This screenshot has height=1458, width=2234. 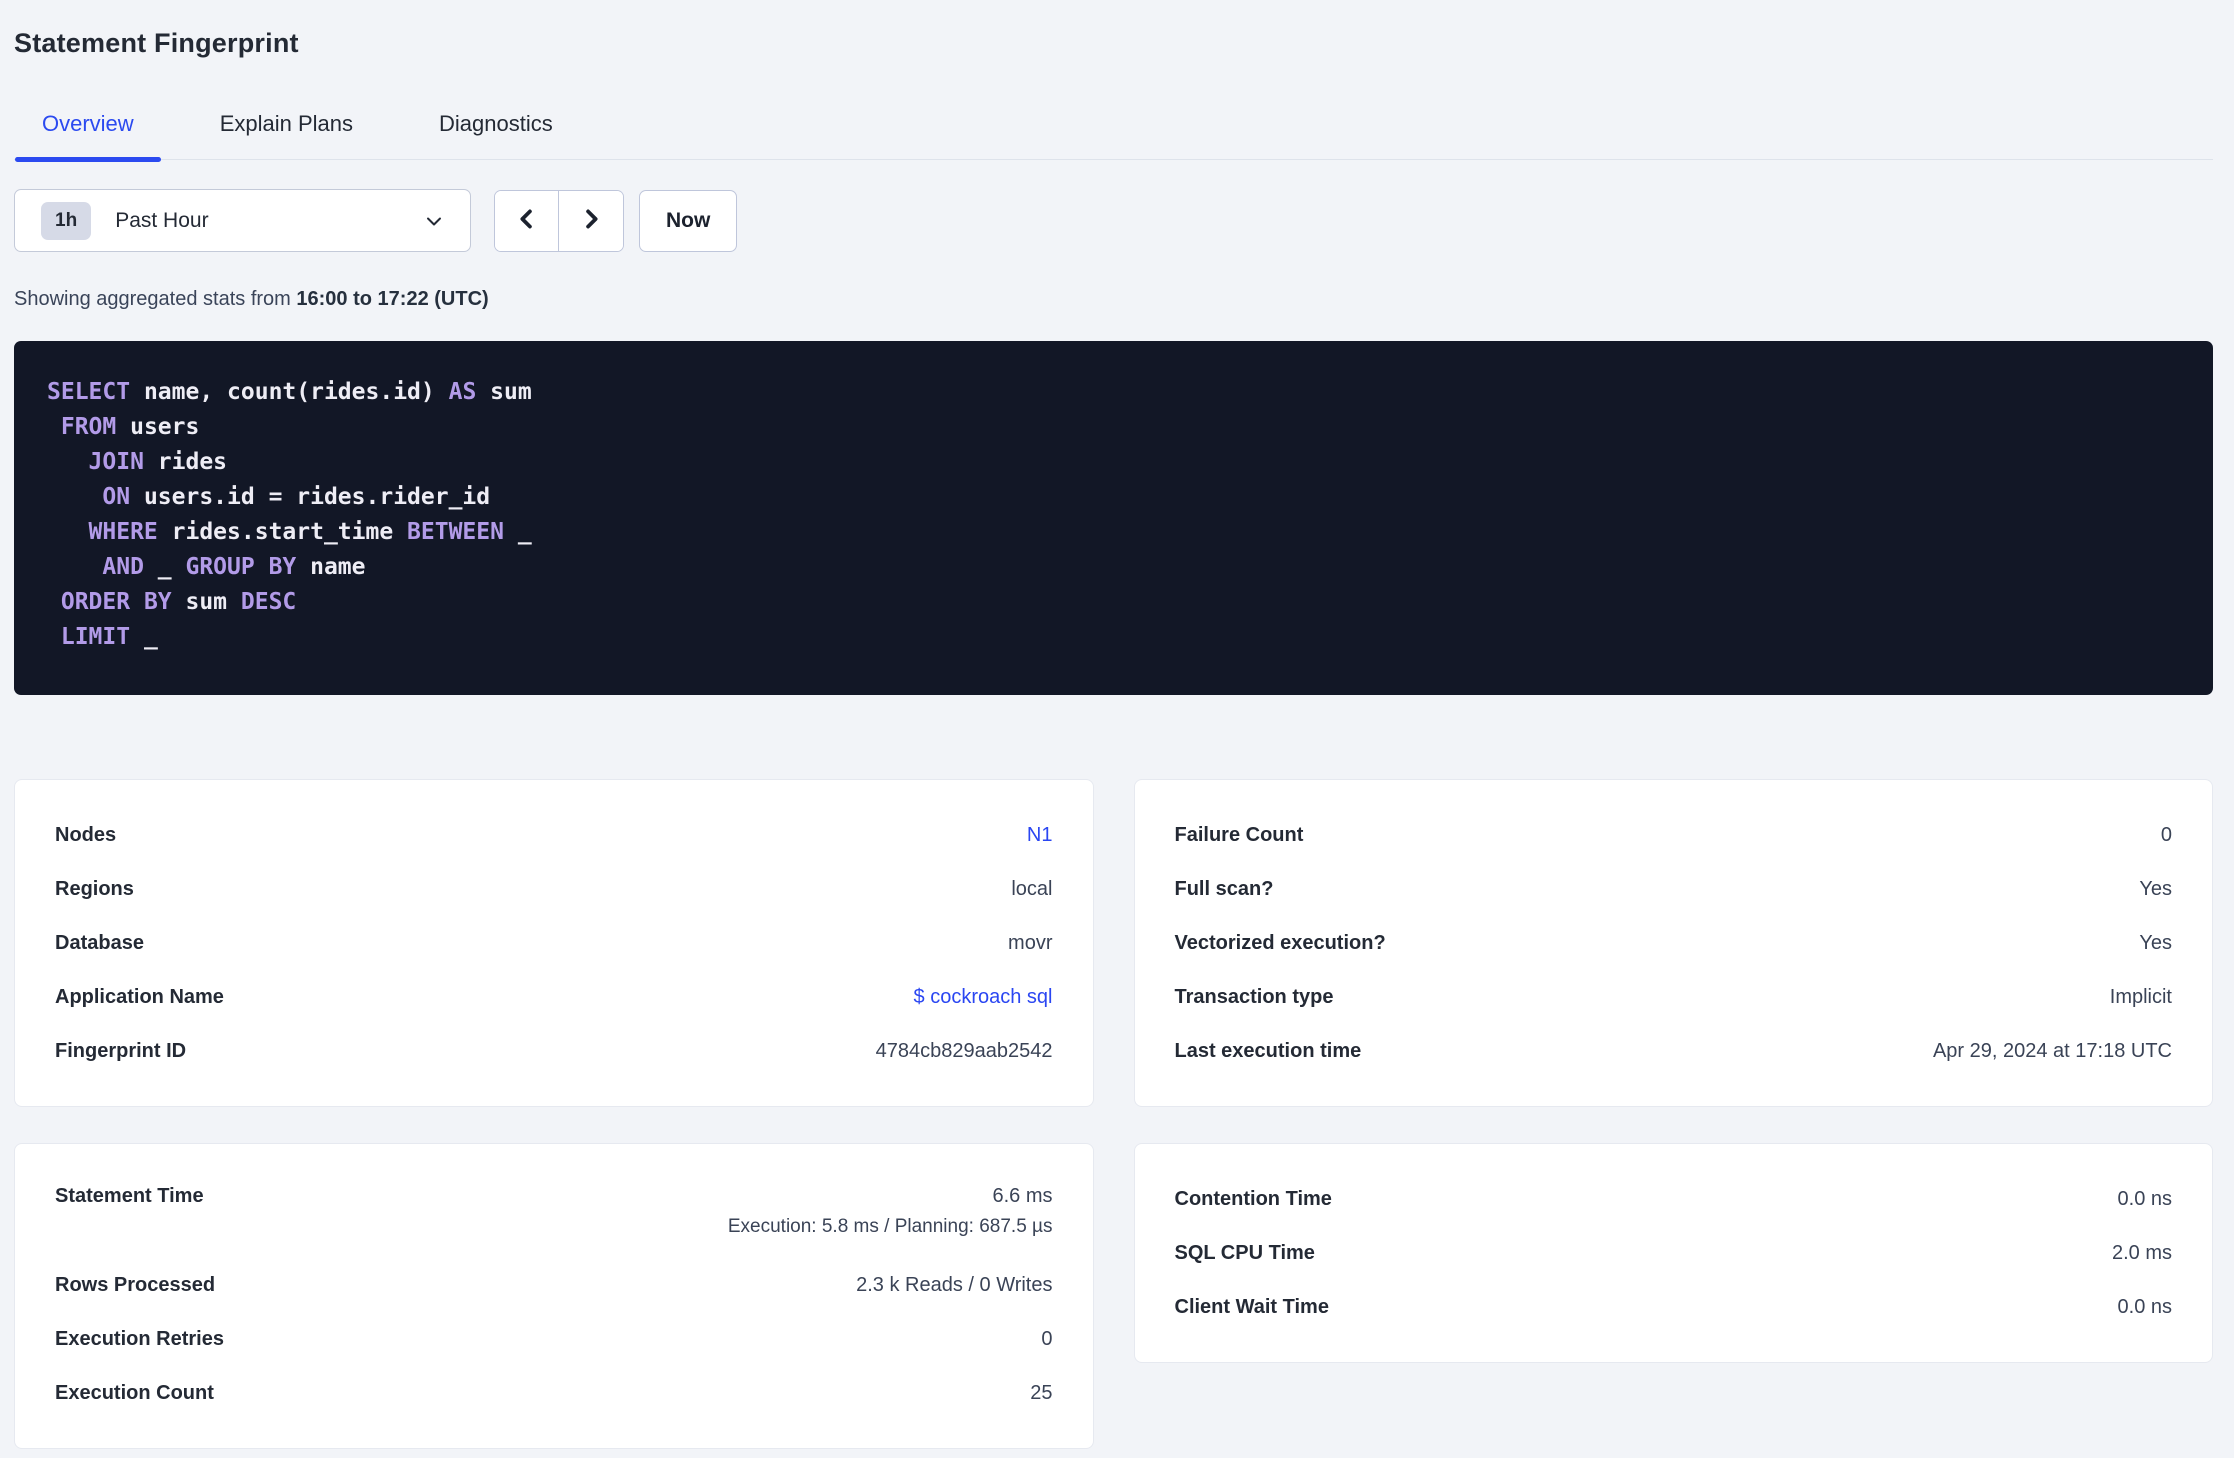 What do you see at coordinates (94, 888) in the screenshot?
I see `stat-label: Regions` at bounding box center [94, 888].